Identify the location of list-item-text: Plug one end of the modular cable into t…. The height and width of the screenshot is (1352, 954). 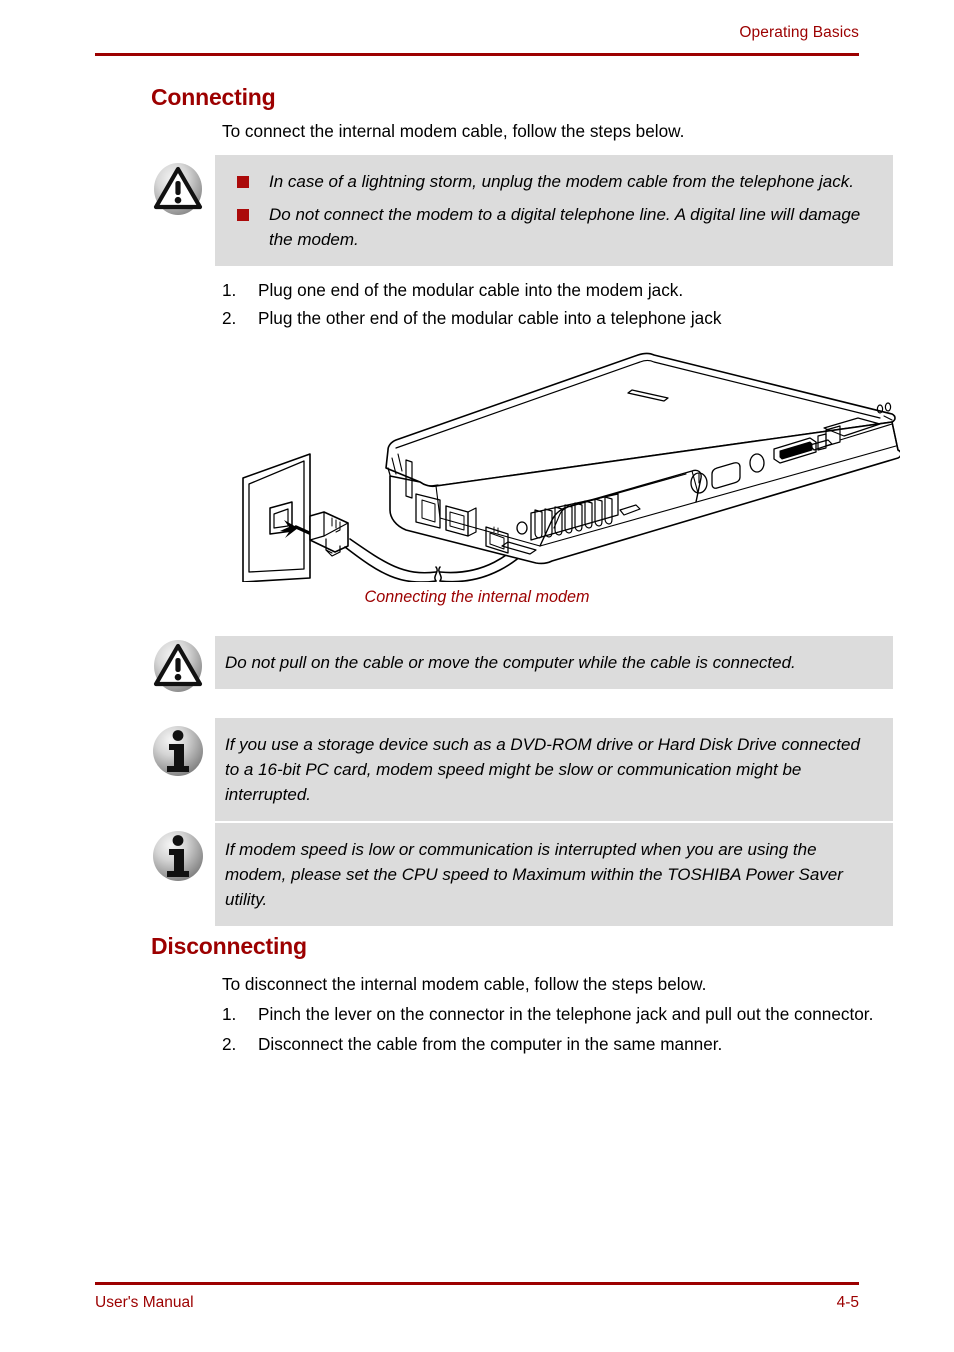
(471, 290).